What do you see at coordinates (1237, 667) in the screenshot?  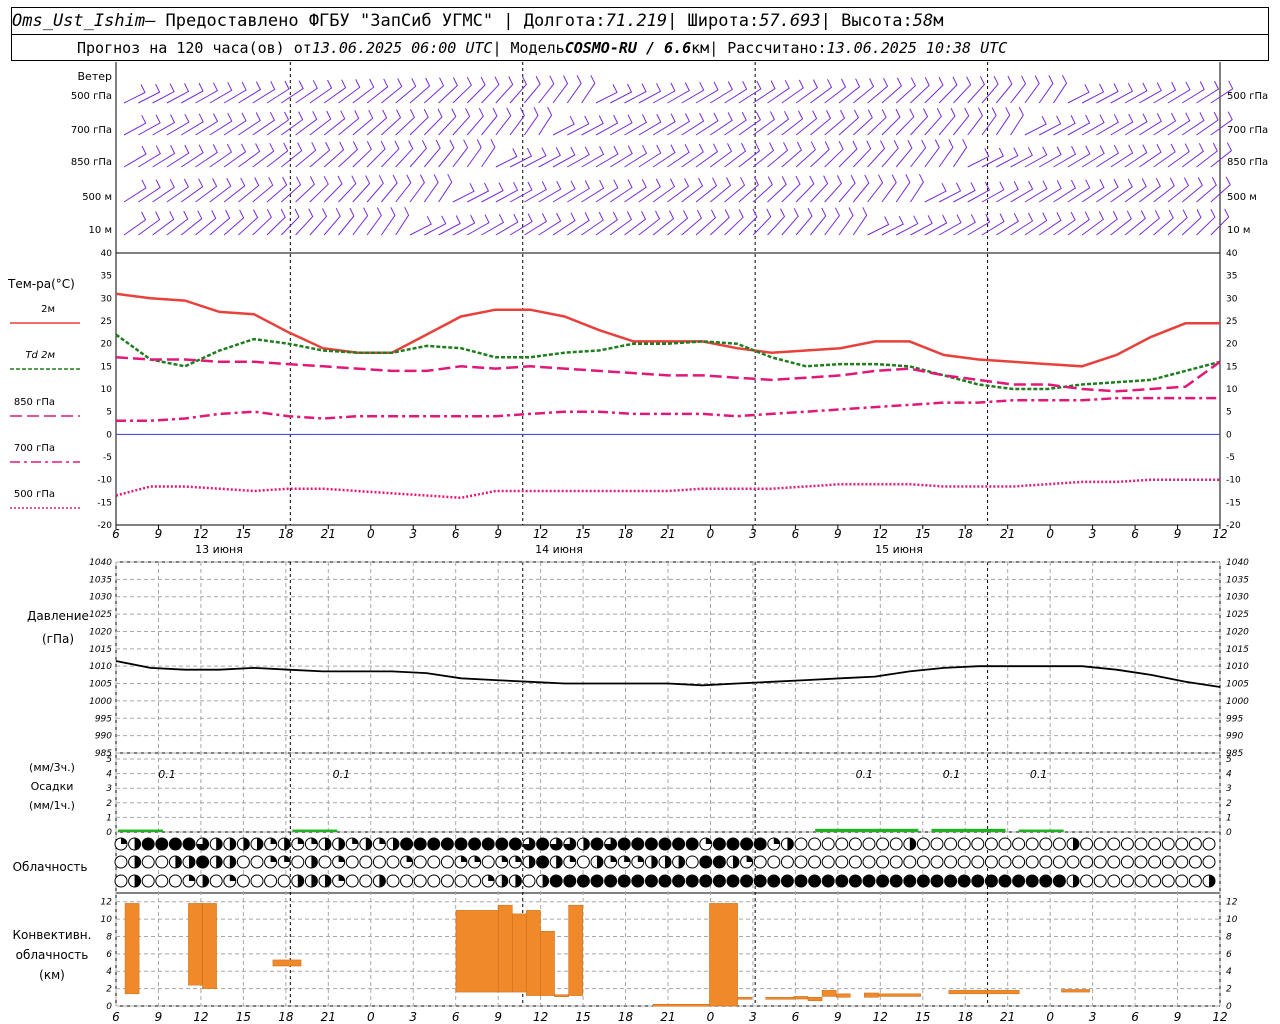 I see `pressure-ytick-right: 1010` at bounding box center [1237, 667].